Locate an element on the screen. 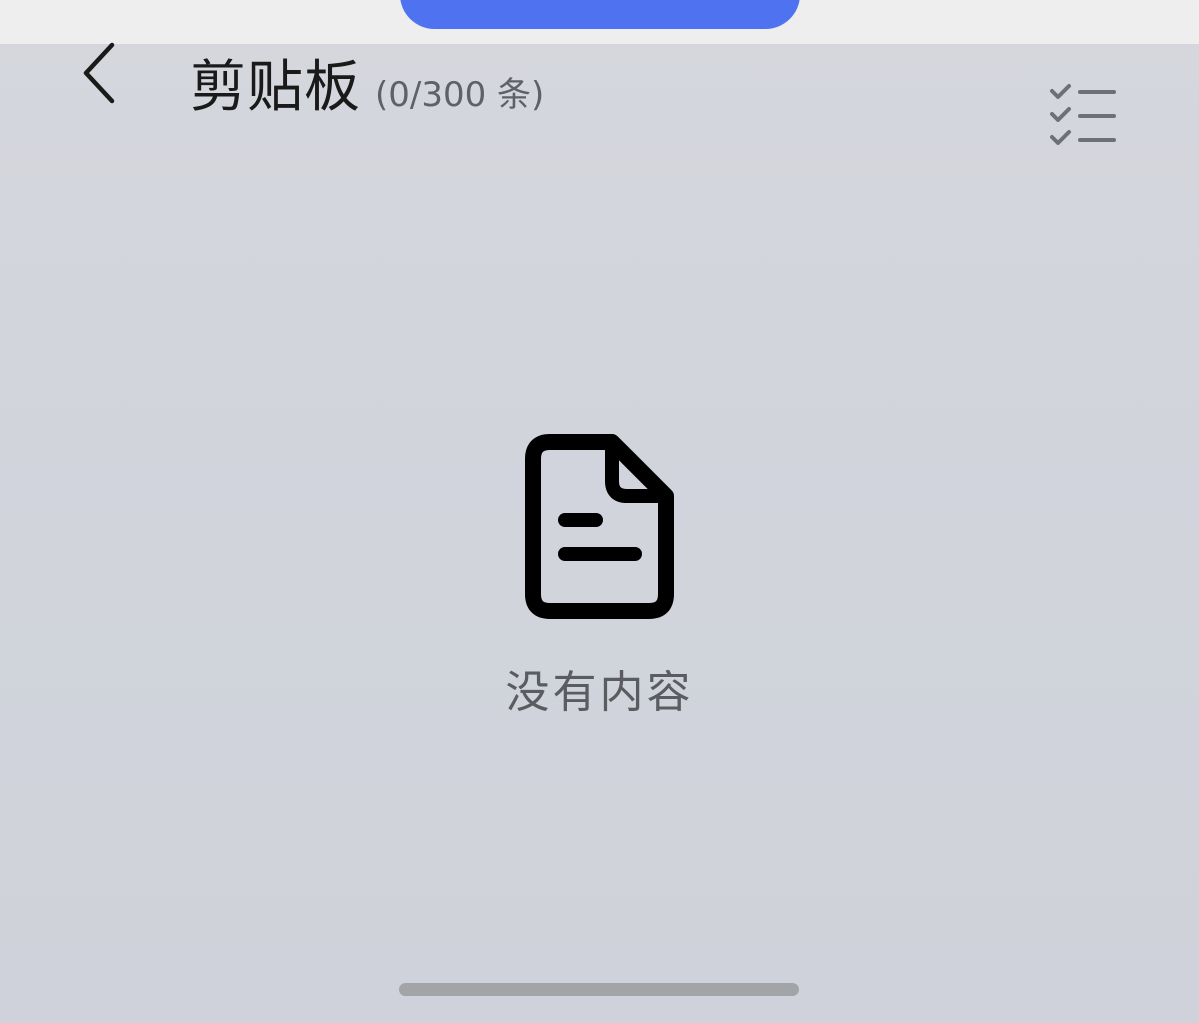 The width and height of the screenshot is (1199, 1023). status-strip is located at coordinates (599, 22).